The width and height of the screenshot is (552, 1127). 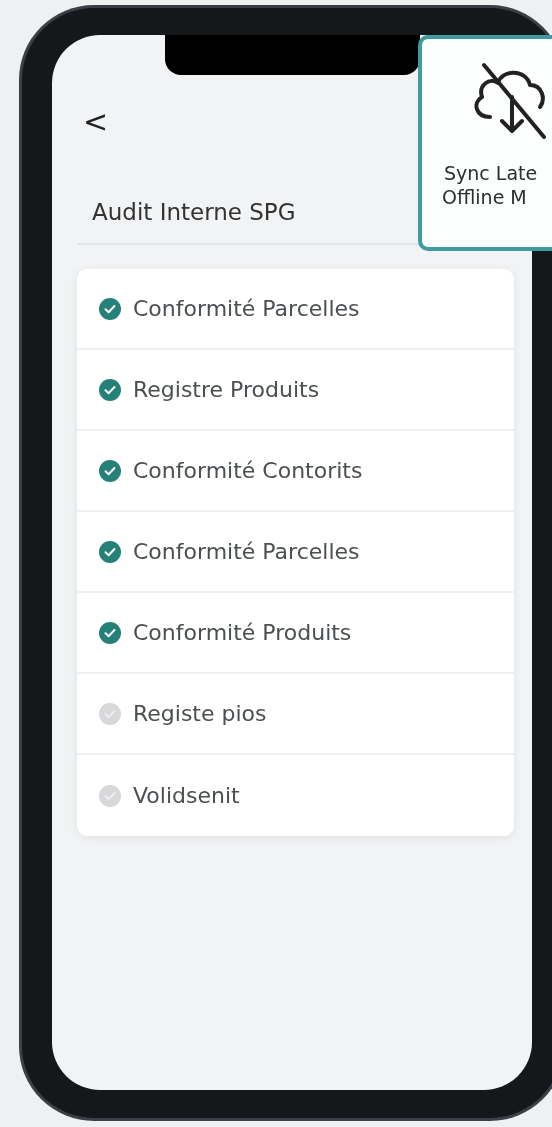 What do you see at coordinates (491, 173) in the screenshot?
I see `sync-status-text: Sync Late` at bounding box center [491, 173].